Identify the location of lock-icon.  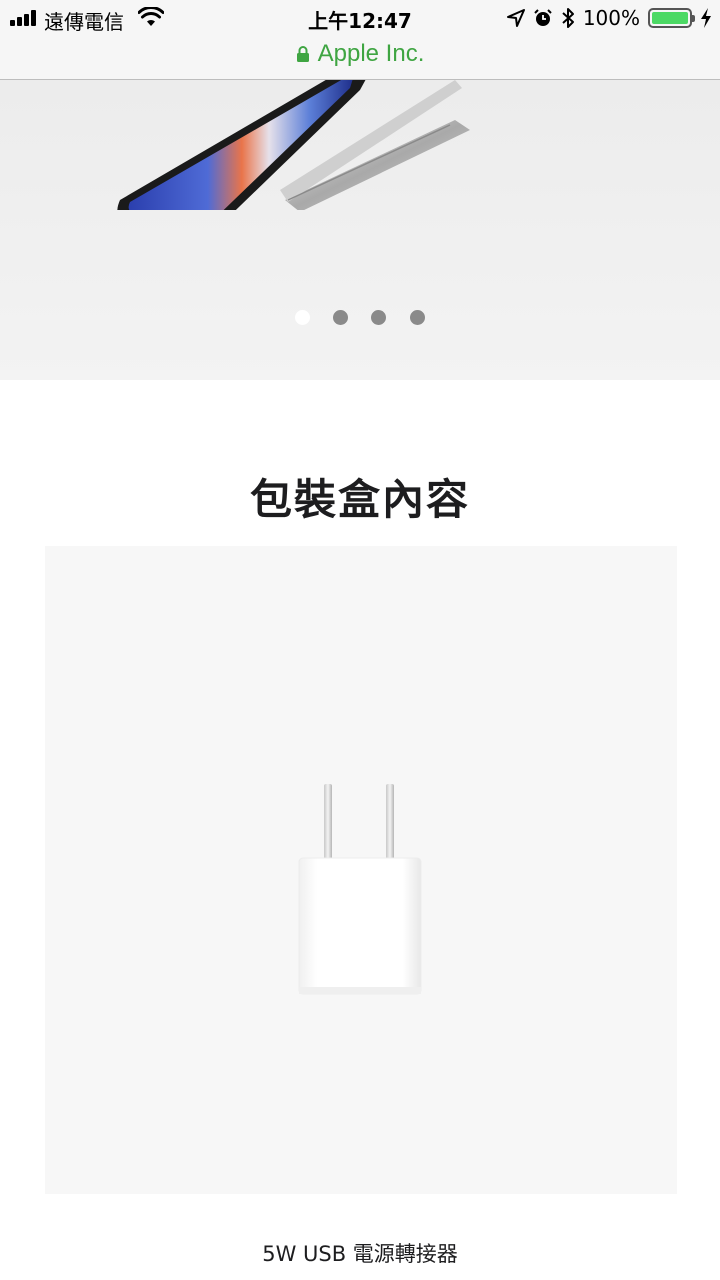
(302, 54).